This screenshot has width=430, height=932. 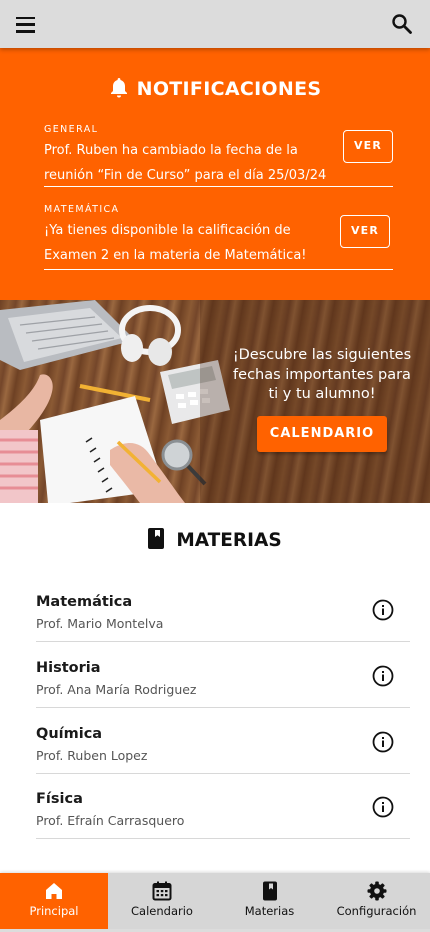 What do you see at coordinates (28, 24) in the screenshot?
I see `hamburger-menu-icon` at bounding box center [28, 24].